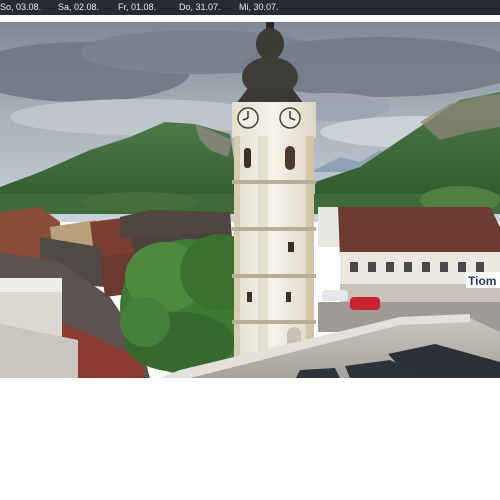 The image size is (500, 500). Describe the element at coordinates (259, 7) in the screenshot. I see `date-tab-5: Mi, 30.07.` at that location.